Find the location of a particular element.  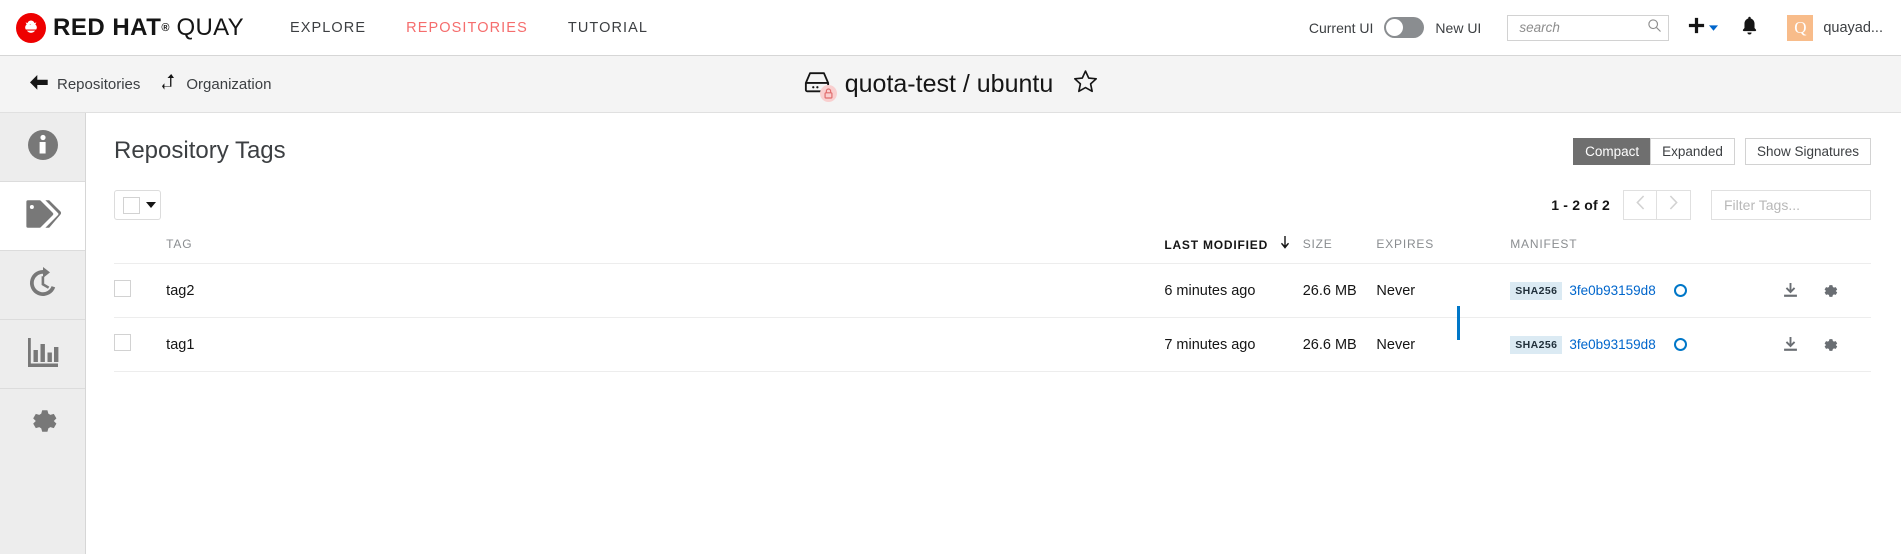

sidebar-item-settings is located at coordinates (42, 423).